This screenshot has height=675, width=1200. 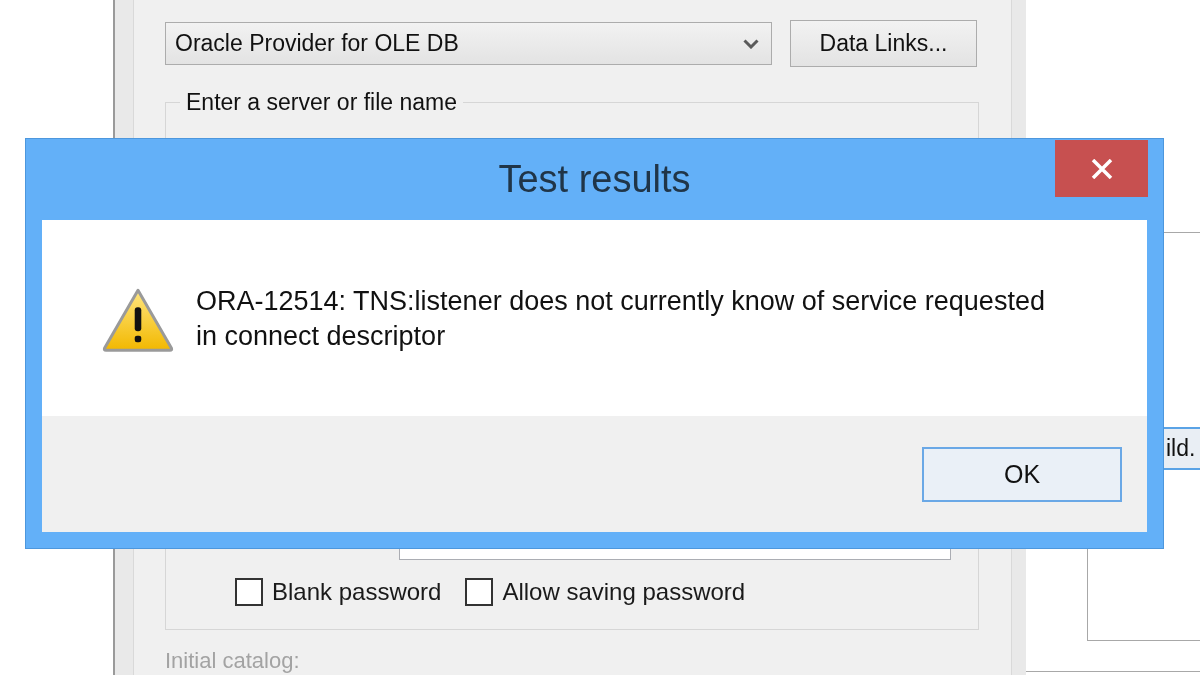 What do you see at coordinates (624, 592) in the screenshot?
I see `checkbox-label: Allow saving password` at bounding box center [624, 592].